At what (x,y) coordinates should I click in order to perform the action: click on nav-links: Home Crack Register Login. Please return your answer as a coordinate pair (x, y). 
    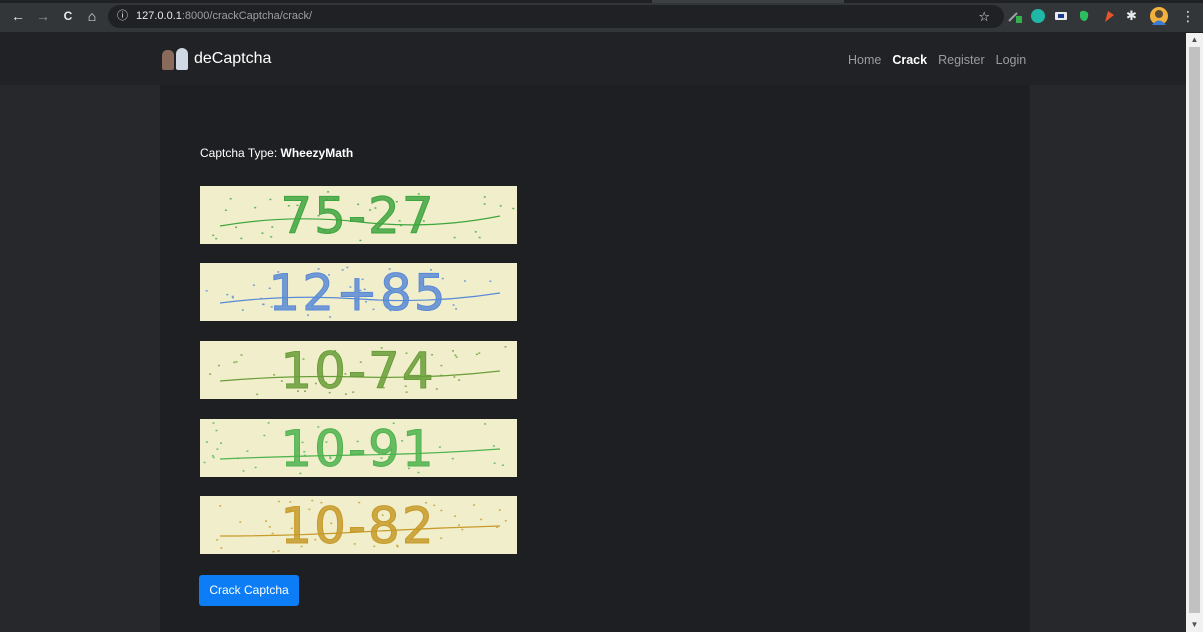
    Looking at the image, I should click on (937, 60).